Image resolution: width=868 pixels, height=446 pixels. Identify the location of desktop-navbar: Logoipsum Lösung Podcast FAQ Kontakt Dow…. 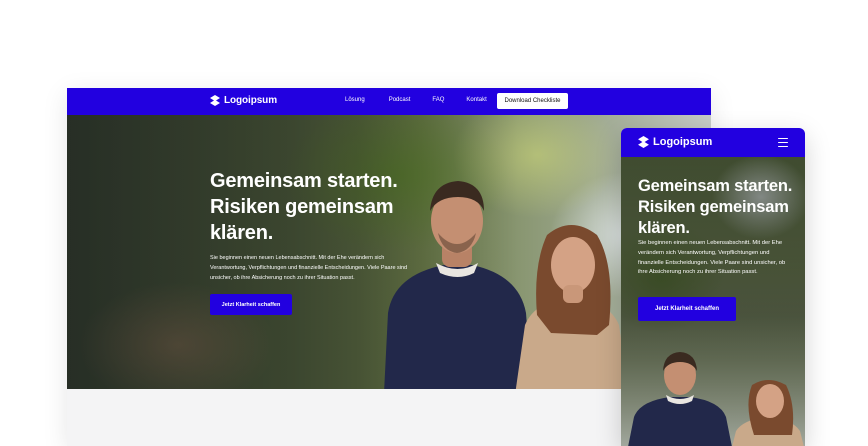
(389, 101).